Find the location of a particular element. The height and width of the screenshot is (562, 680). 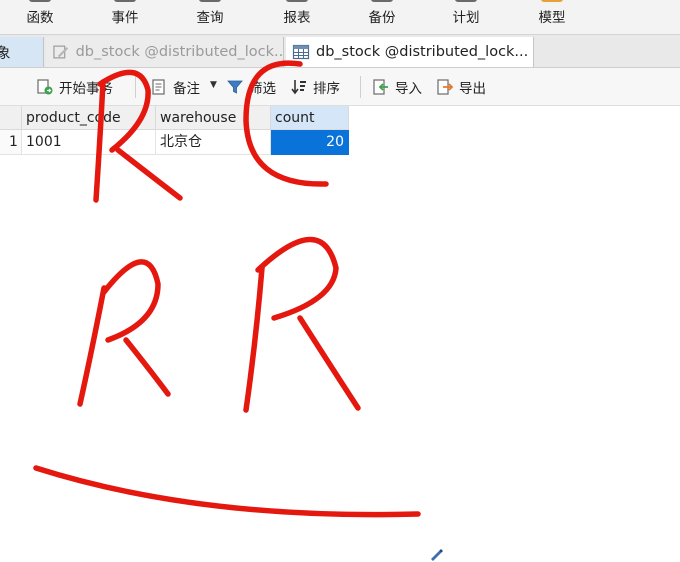

backup-icon is located at coordinates (382, 1).